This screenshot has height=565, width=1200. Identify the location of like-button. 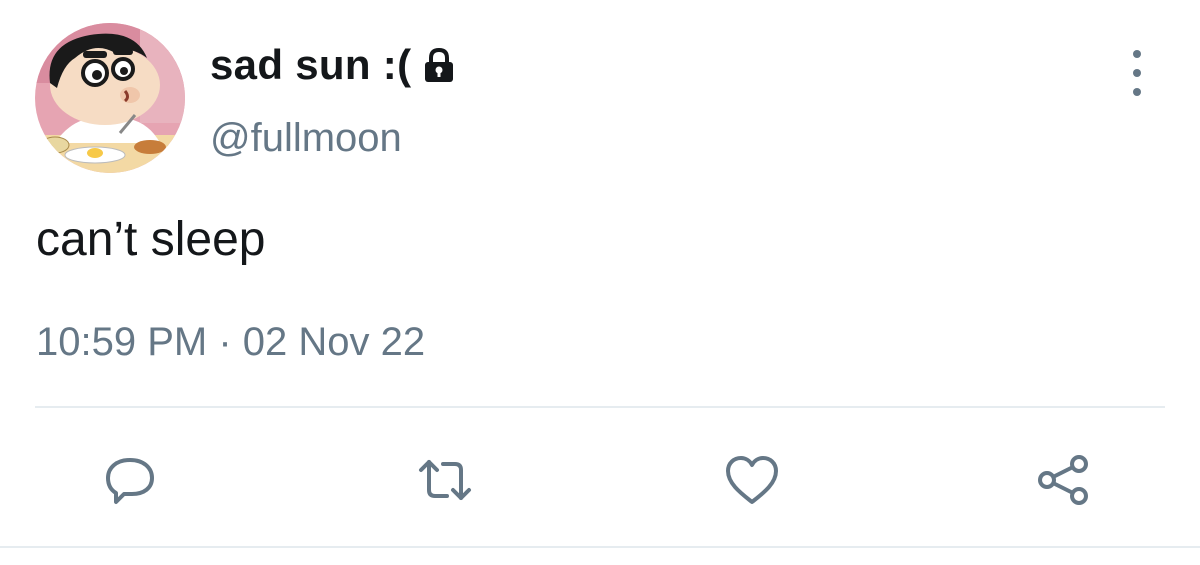
(752, 480).